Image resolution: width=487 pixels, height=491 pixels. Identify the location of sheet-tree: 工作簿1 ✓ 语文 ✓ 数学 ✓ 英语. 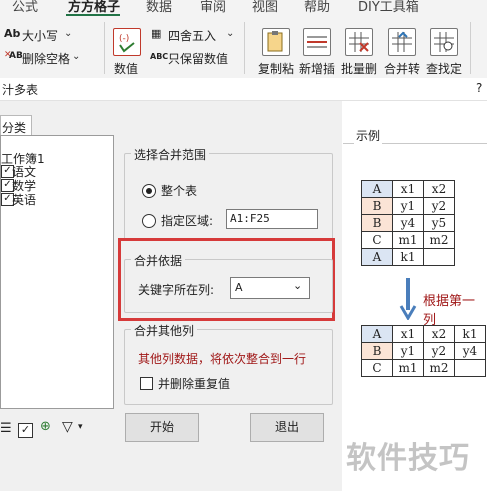
(57, 272).